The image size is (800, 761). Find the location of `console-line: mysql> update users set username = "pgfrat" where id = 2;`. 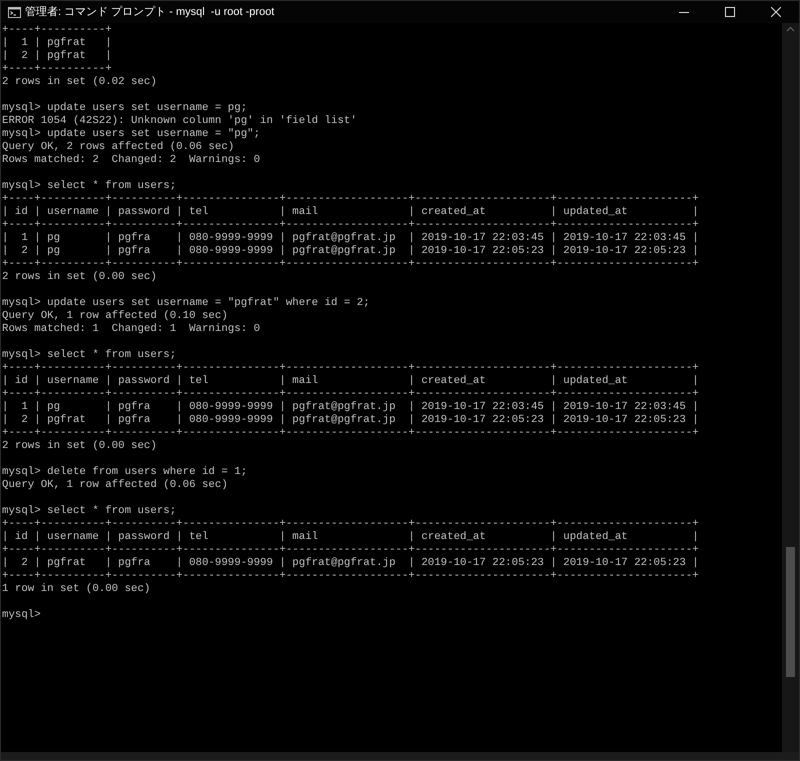

console-line: mysql> update users set username = "pgfrat" where id = 2; is located at coordinates (186, 303).